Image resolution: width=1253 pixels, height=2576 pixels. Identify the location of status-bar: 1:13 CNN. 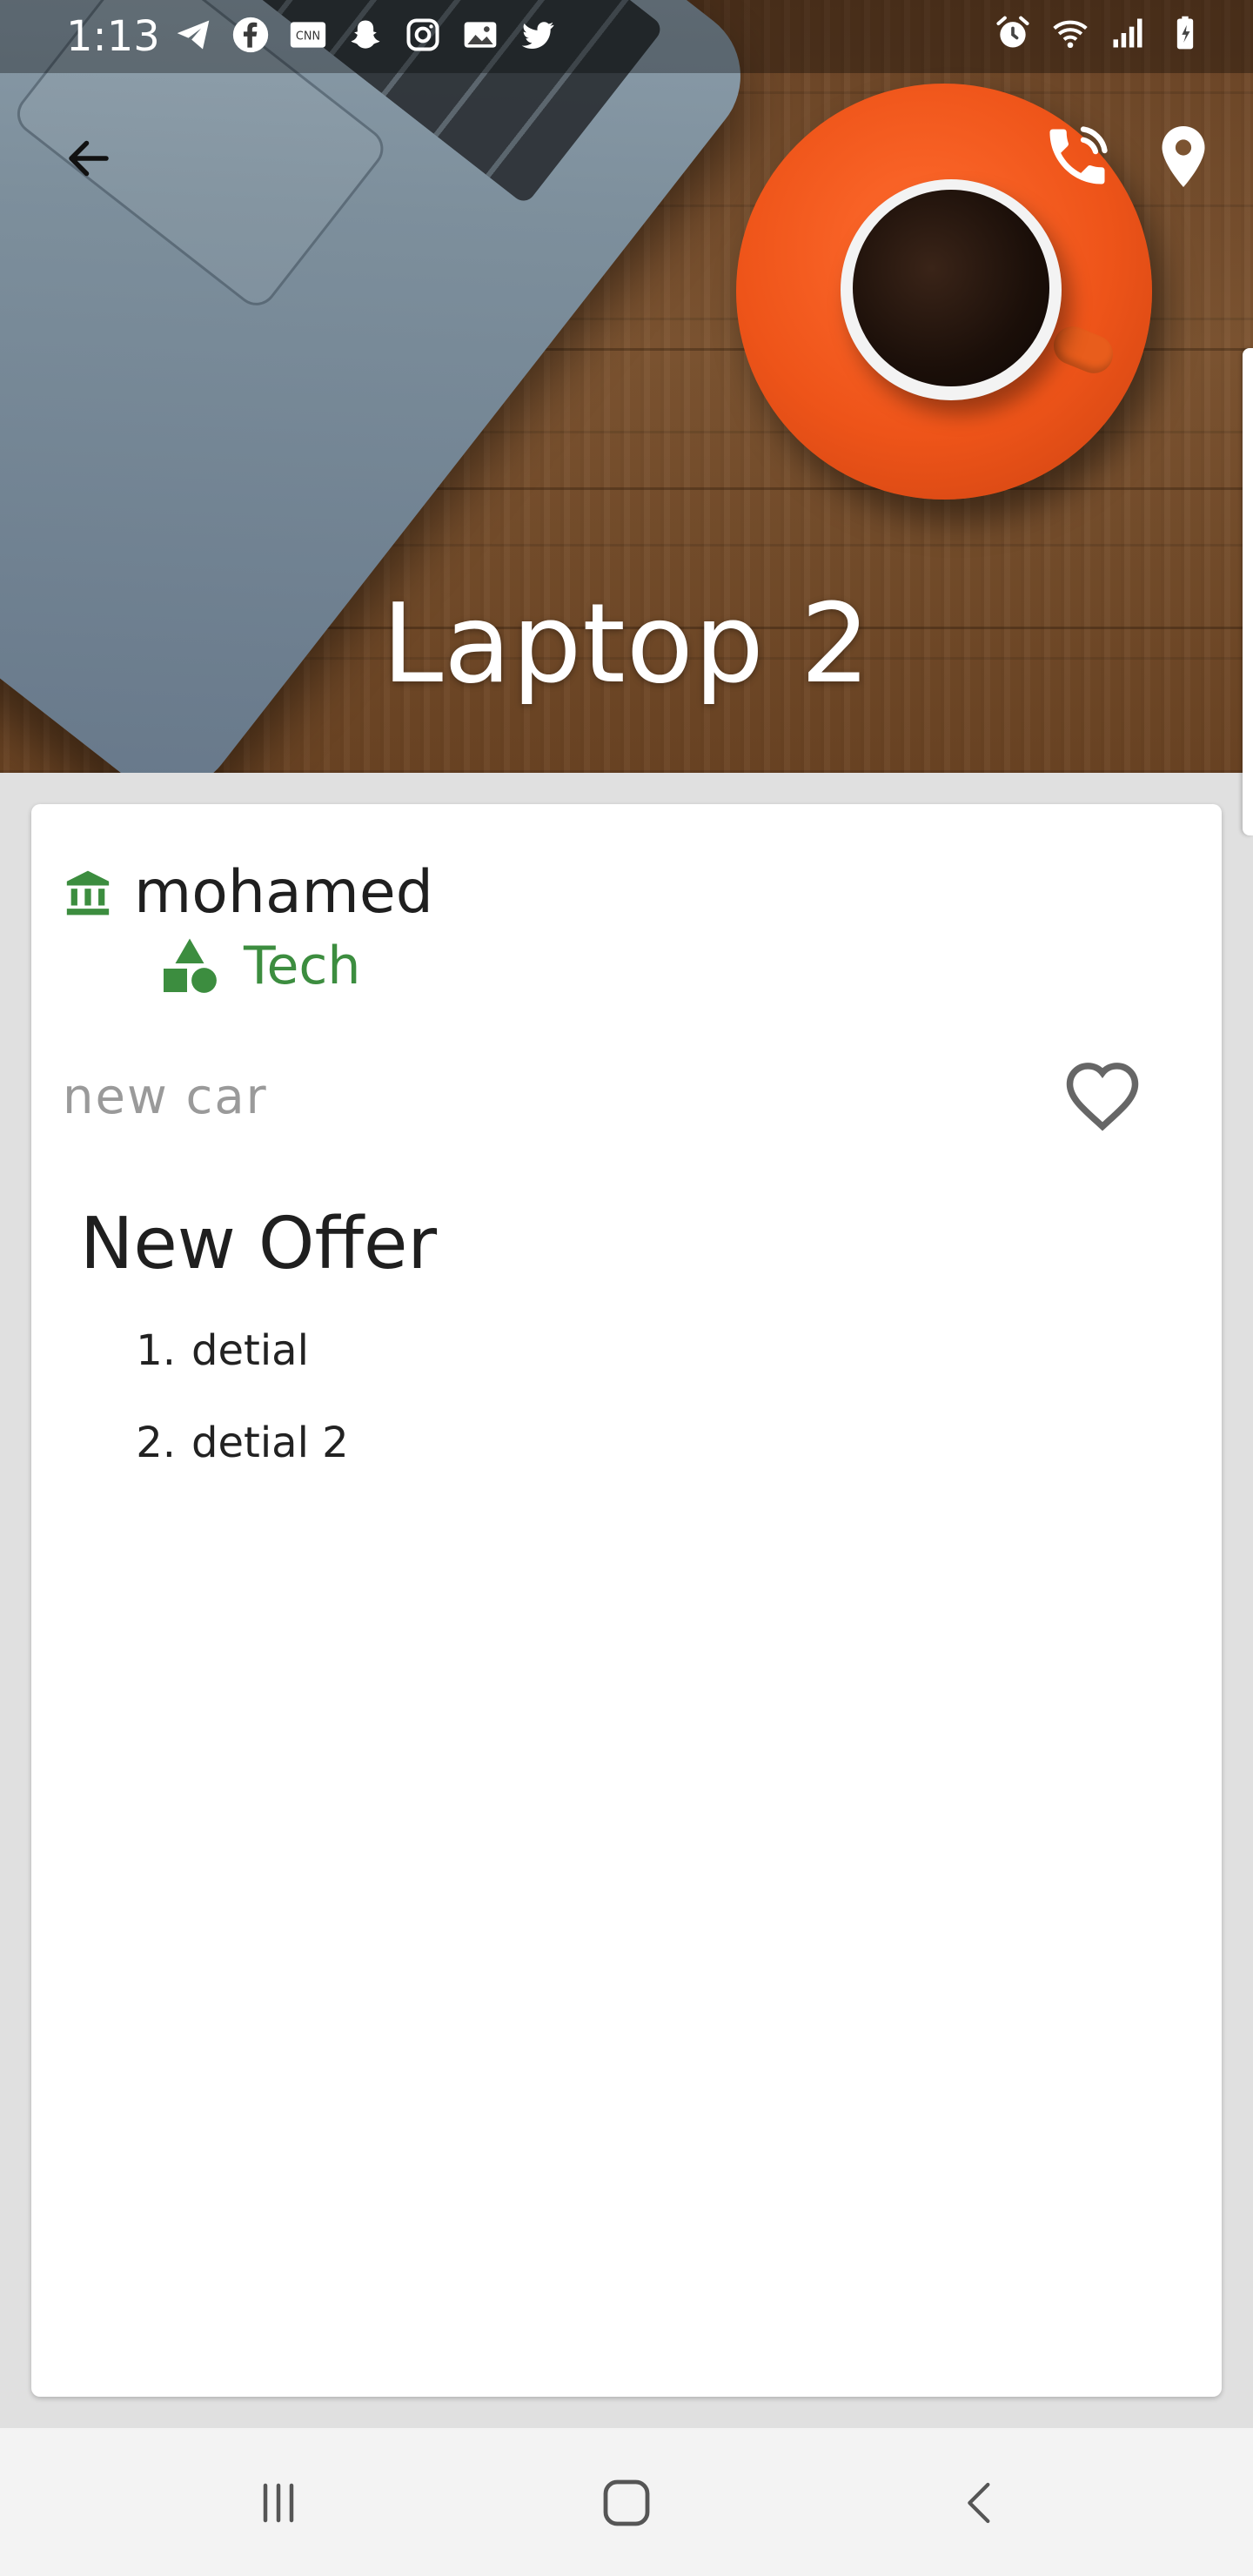
(626, 37).